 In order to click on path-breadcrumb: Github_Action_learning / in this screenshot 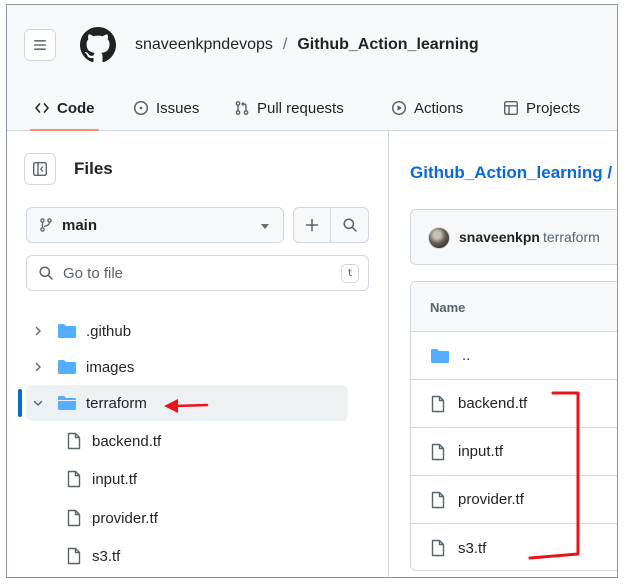, I will do `click(511, 173)`.